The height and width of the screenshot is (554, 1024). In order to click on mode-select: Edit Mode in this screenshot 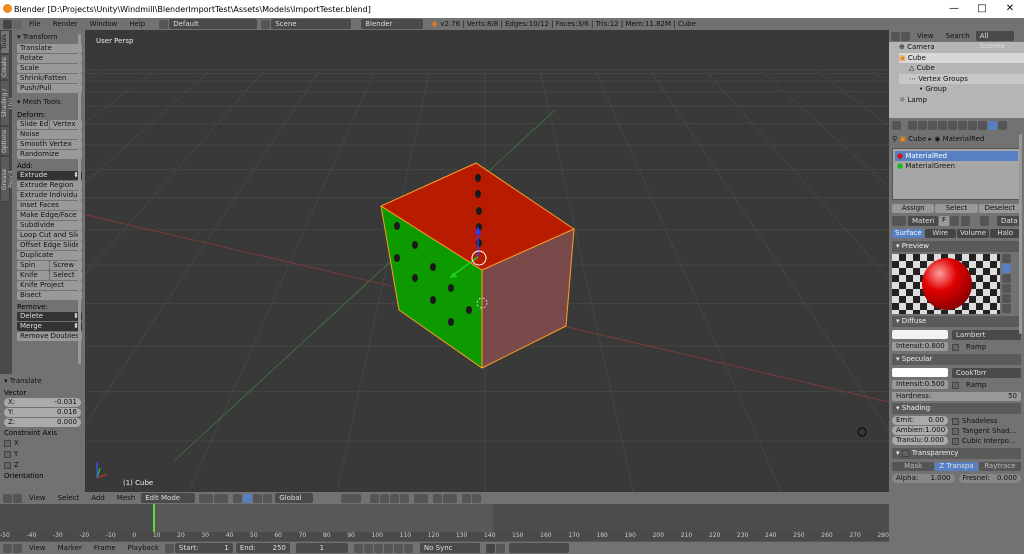, I will do `click(168, 498)`.